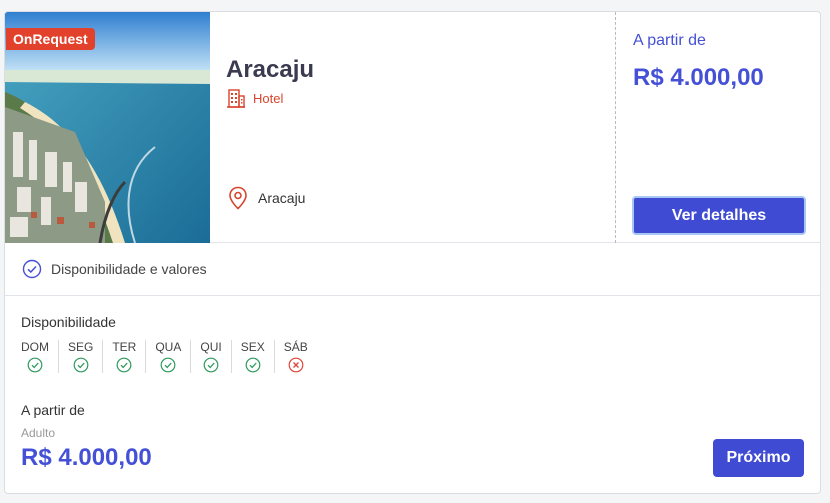  I want to click on hotel-location: Aracaju, so click(266, 198).